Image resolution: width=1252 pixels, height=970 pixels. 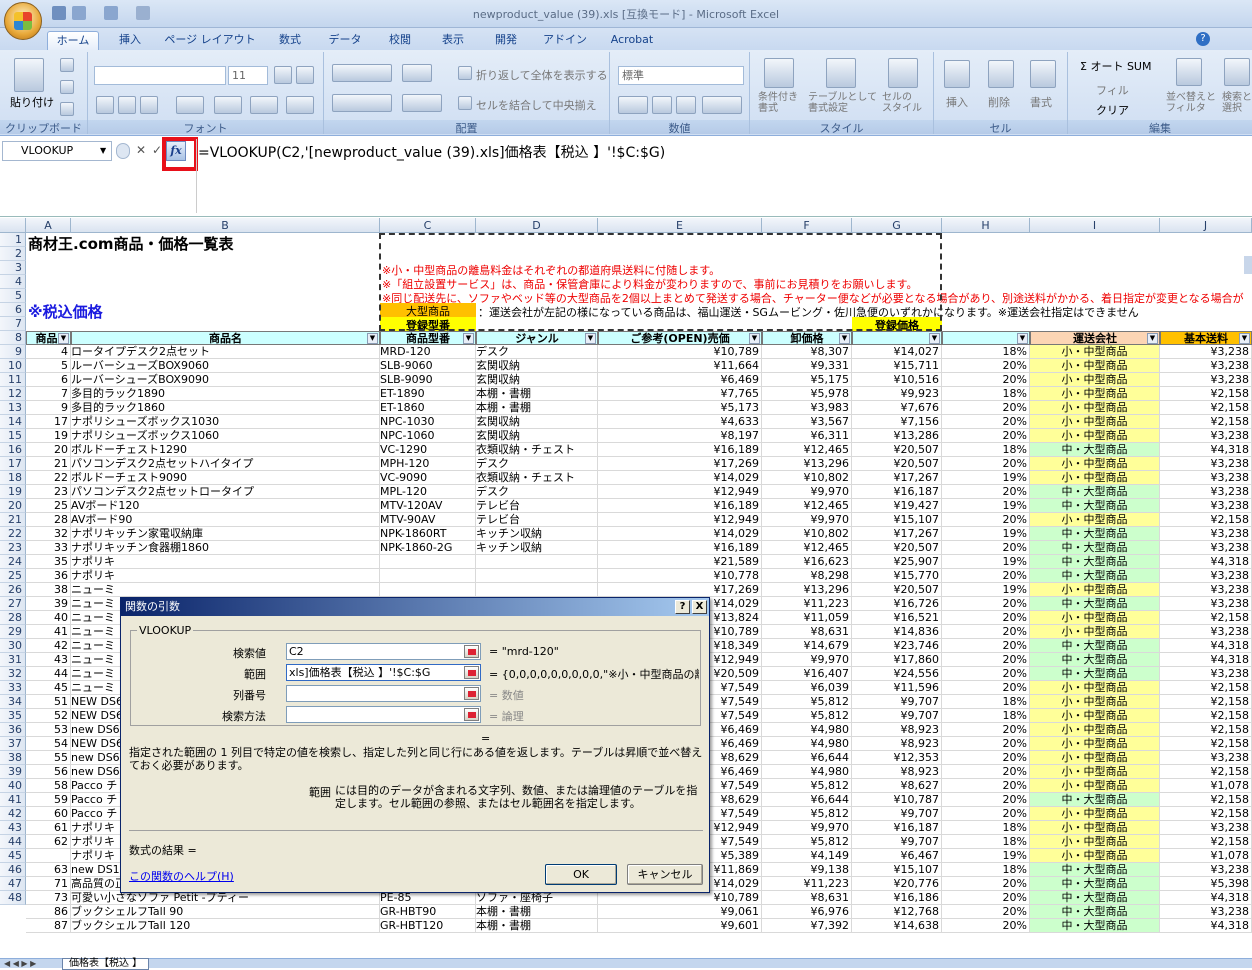 What do you see at coordinates (48, 338) in the screenshot?
I see `table-header: 商品I ▼` at bounding box center [48, 338].